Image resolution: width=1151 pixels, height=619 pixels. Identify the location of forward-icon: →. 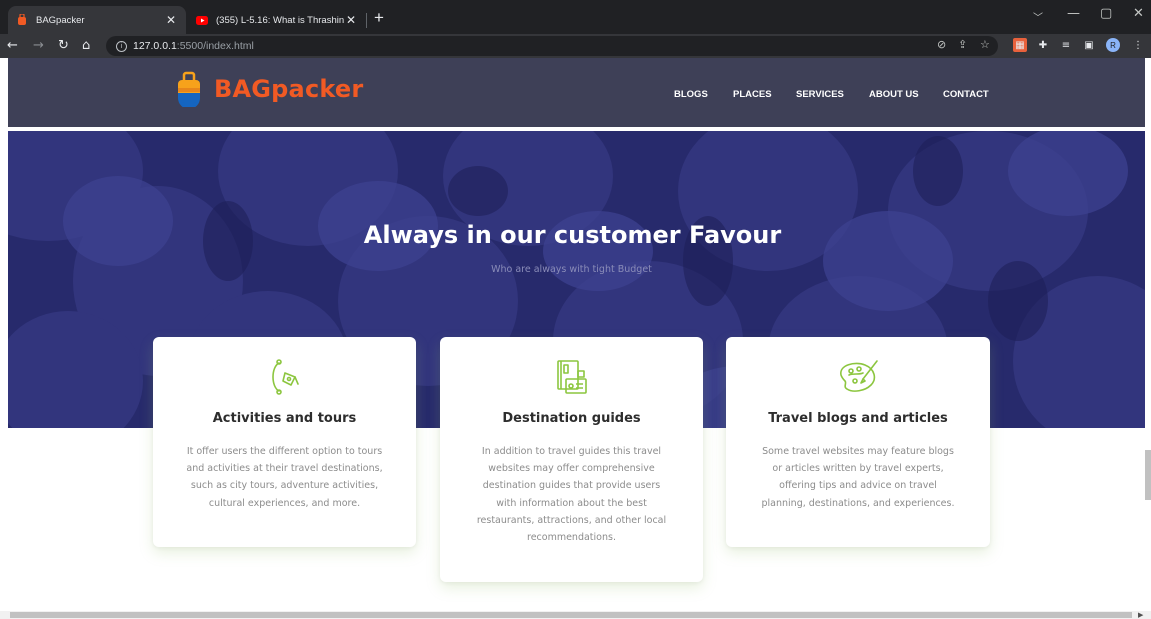
(38, 46).